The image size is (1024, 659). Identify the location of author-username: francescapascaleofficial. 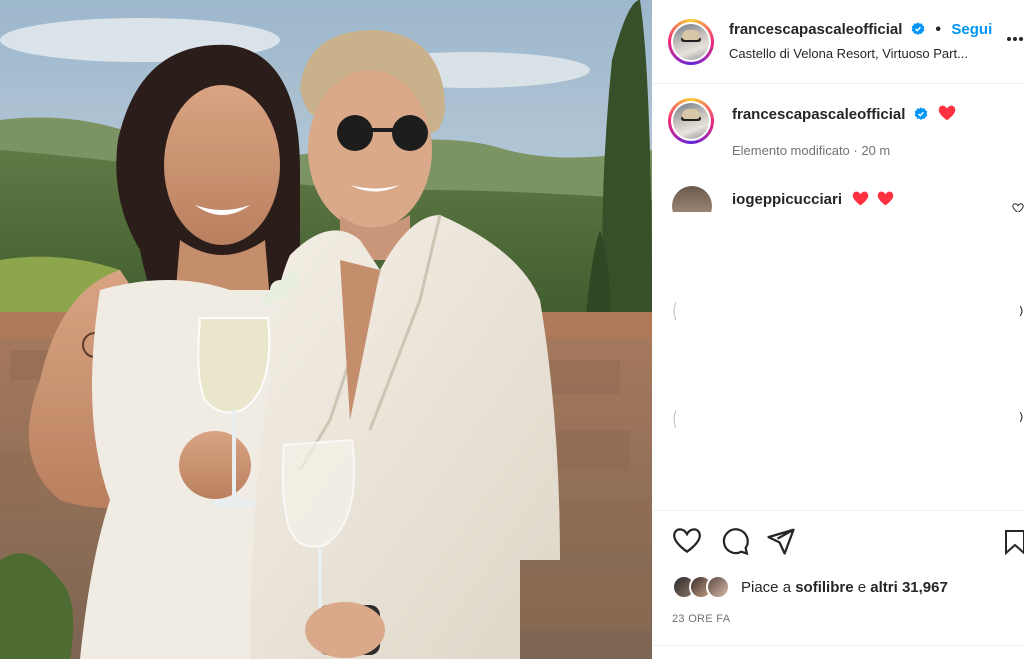
(815, 29).